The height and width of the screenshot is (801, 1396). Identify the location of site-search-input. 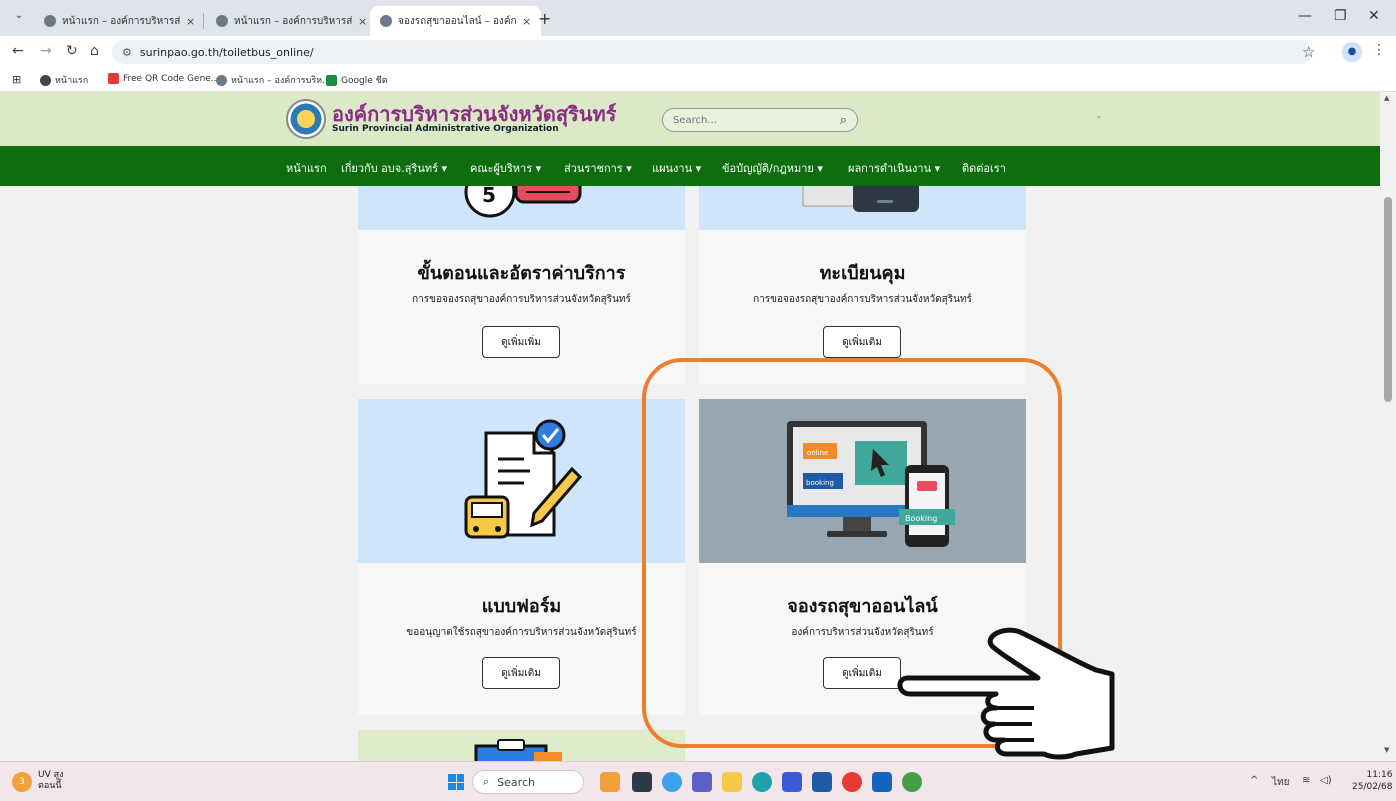
(748, 120).